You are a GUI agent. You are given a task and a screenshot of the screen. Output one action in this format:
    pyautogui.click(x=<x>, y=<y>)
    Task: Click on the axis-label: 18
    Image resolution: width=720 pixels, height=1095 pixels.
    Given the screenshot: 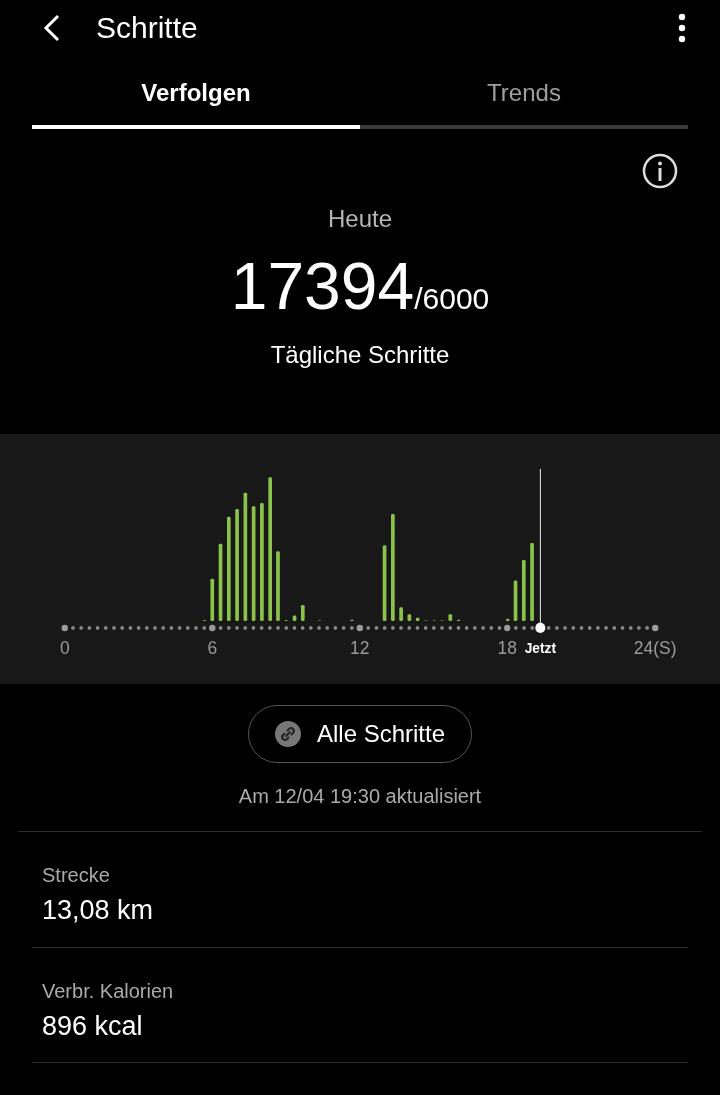 What is the action you would take?
    pyautogui.click(x=507, y=647)
    